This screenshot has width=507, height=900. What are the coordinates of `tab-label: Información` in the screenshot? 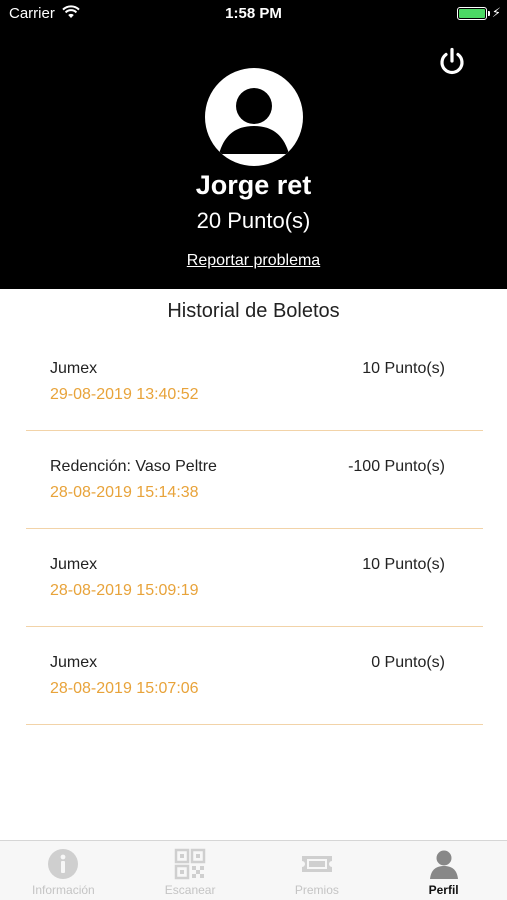 It's located at (63, 890).